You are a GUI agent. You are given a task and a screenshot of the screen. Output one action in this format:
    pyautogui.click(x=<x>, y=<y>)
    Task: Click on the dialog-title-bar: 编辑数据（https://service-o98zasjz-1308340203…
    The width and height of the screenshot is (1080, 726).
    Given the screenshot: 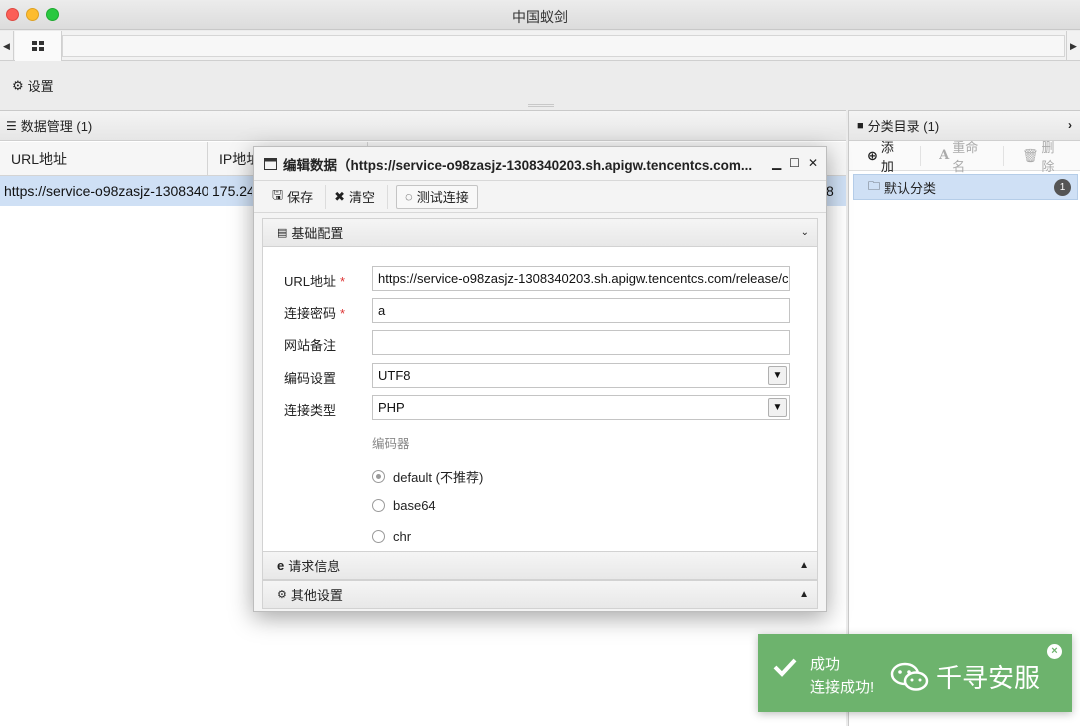 What is the action you would take?
    pyautogui.click(x=540, y=164)
    